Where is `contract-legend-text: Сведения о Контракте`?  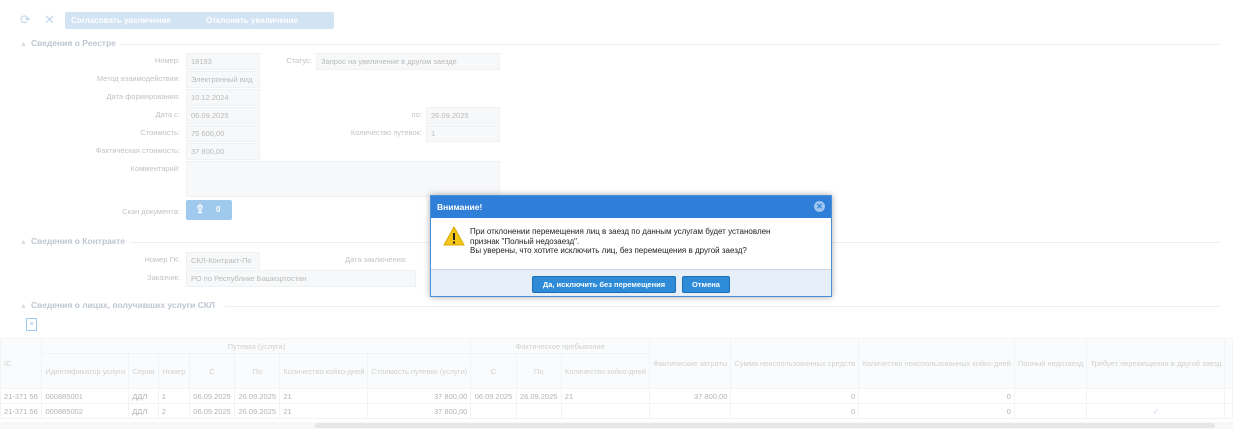
contract-legend-text: Сведения о Контракте is located at coordinates (78, 241).